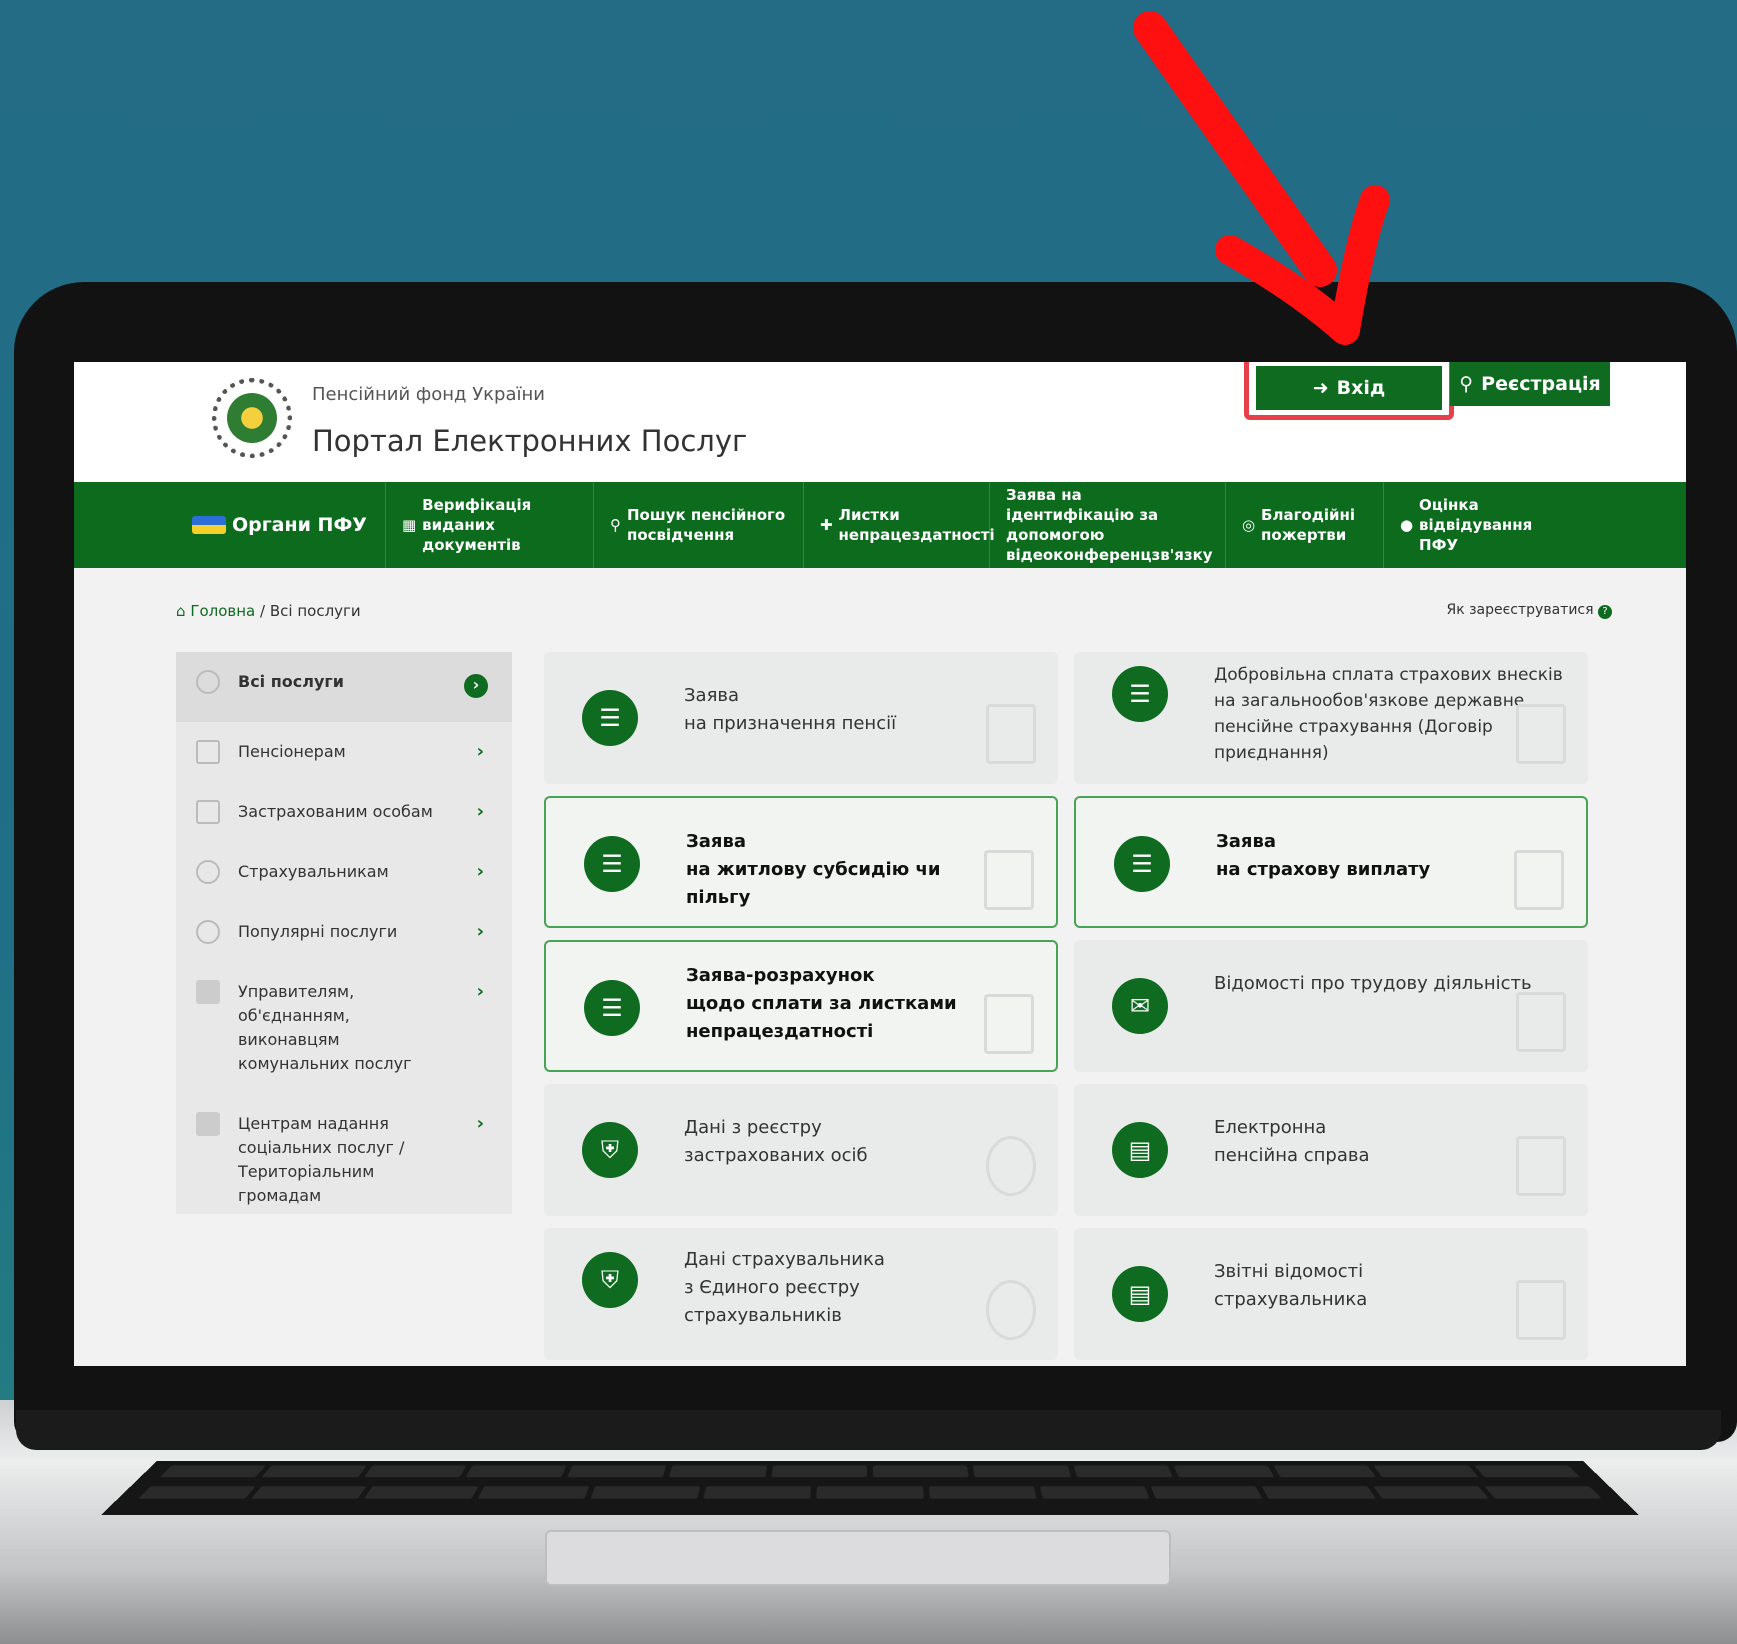  Describe the element at coordinates (292, 751) in the screenshot. I see `sidebar-item-label: Пенсіонерам` at that location.